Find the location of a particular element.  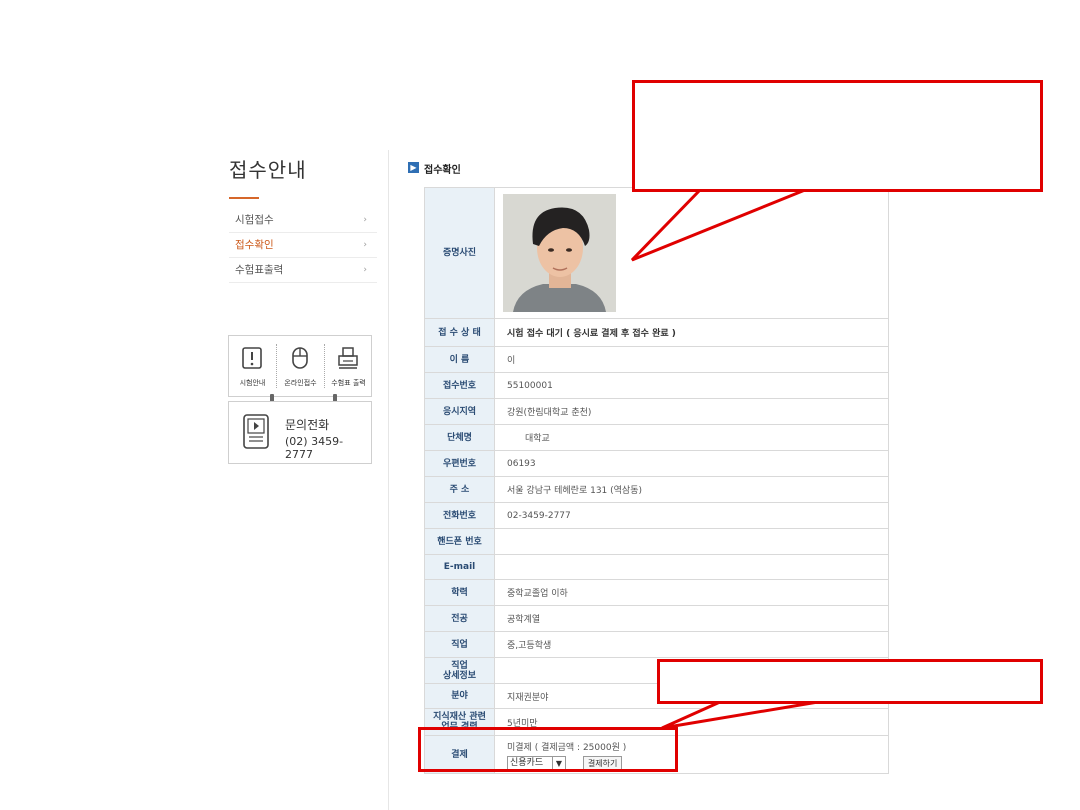

annotation-callout-bottom is located at coordinates (850, 681).